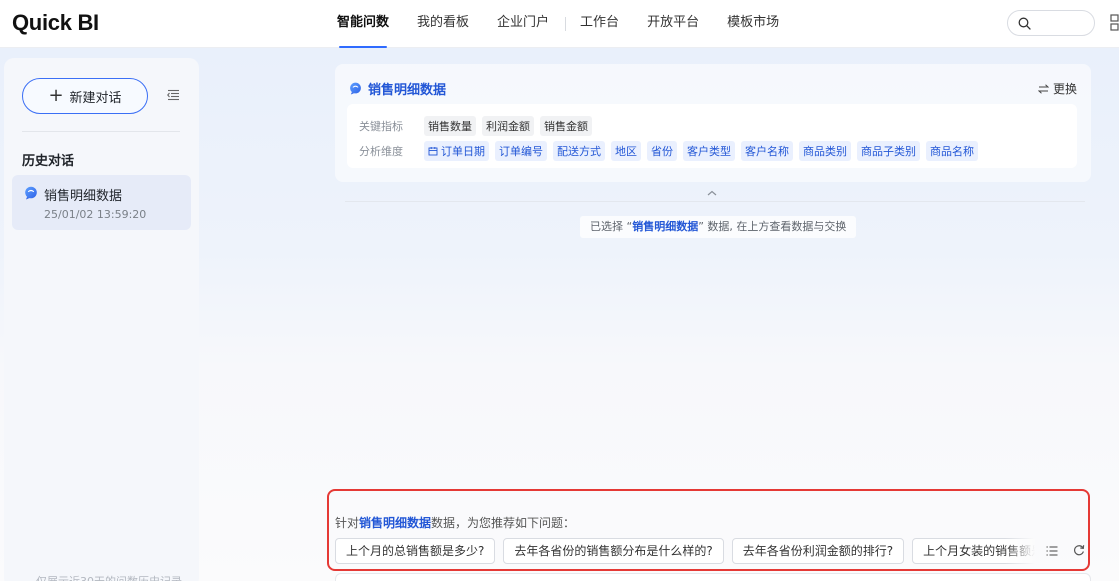 This screenshot has height=581, width=1119. I want to click on new-chat-button: + 新建对话, so click(85, 96).